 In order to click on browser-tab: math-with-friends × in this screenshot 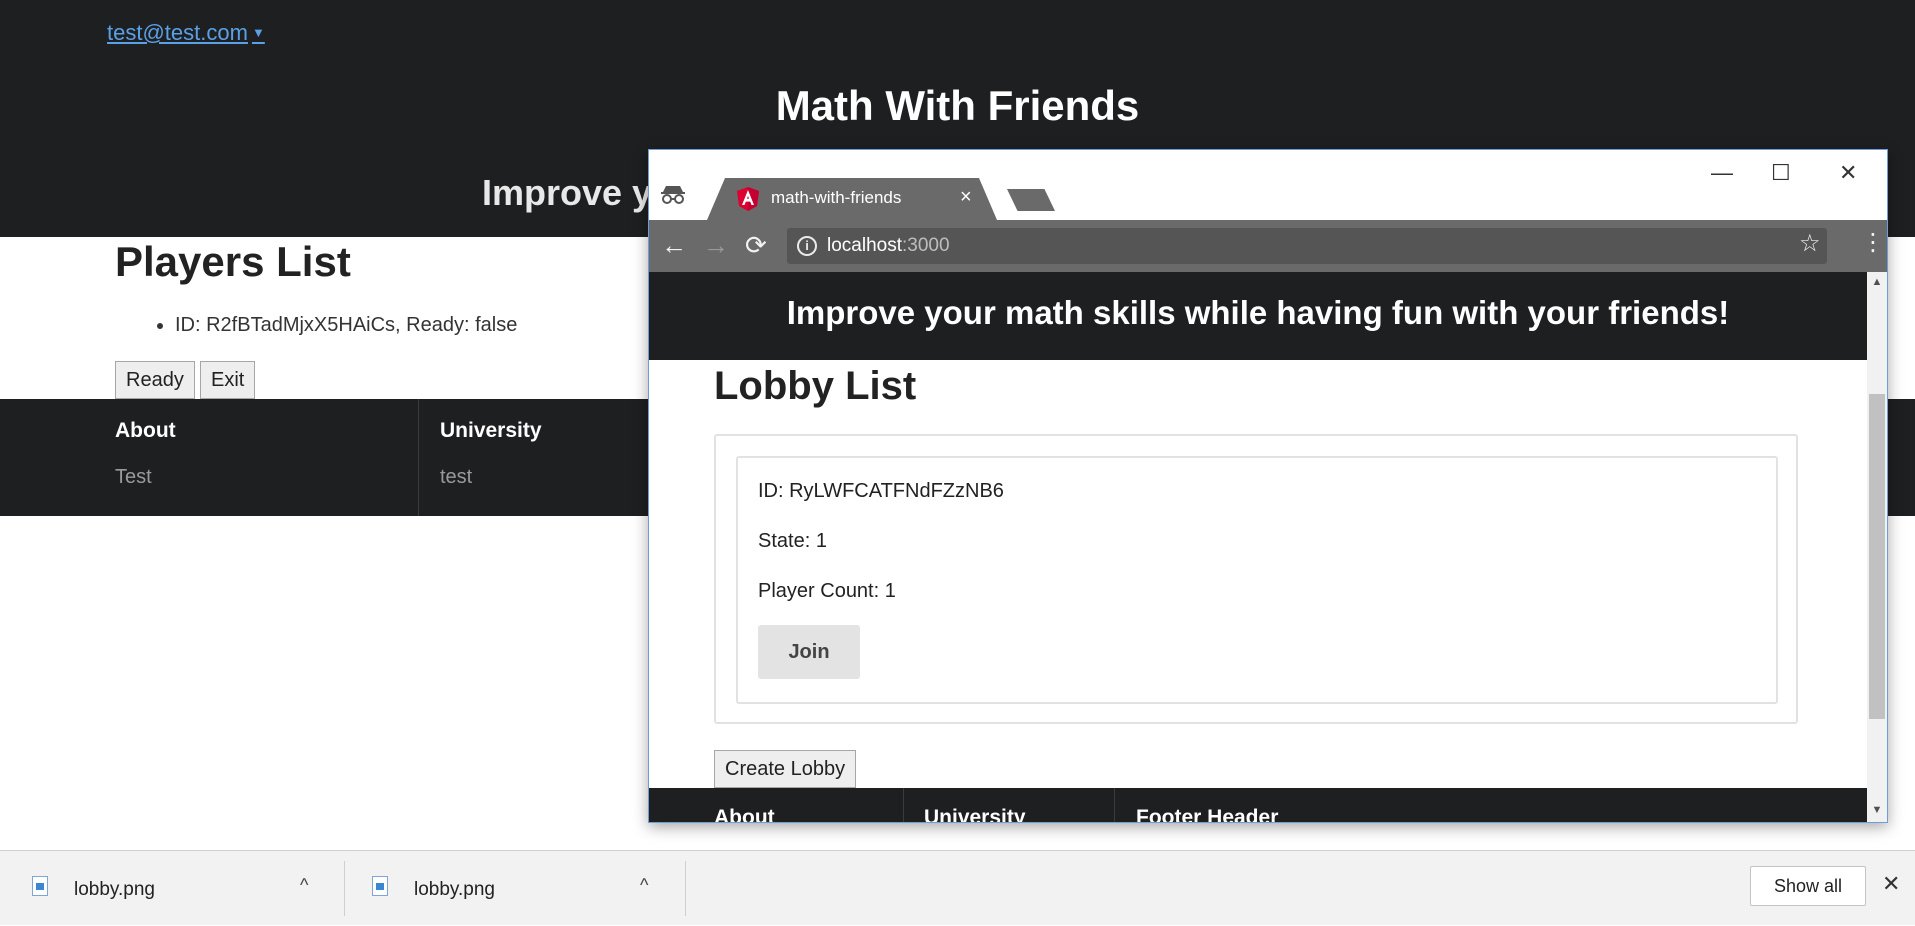, I will do `click(852, 199)`.